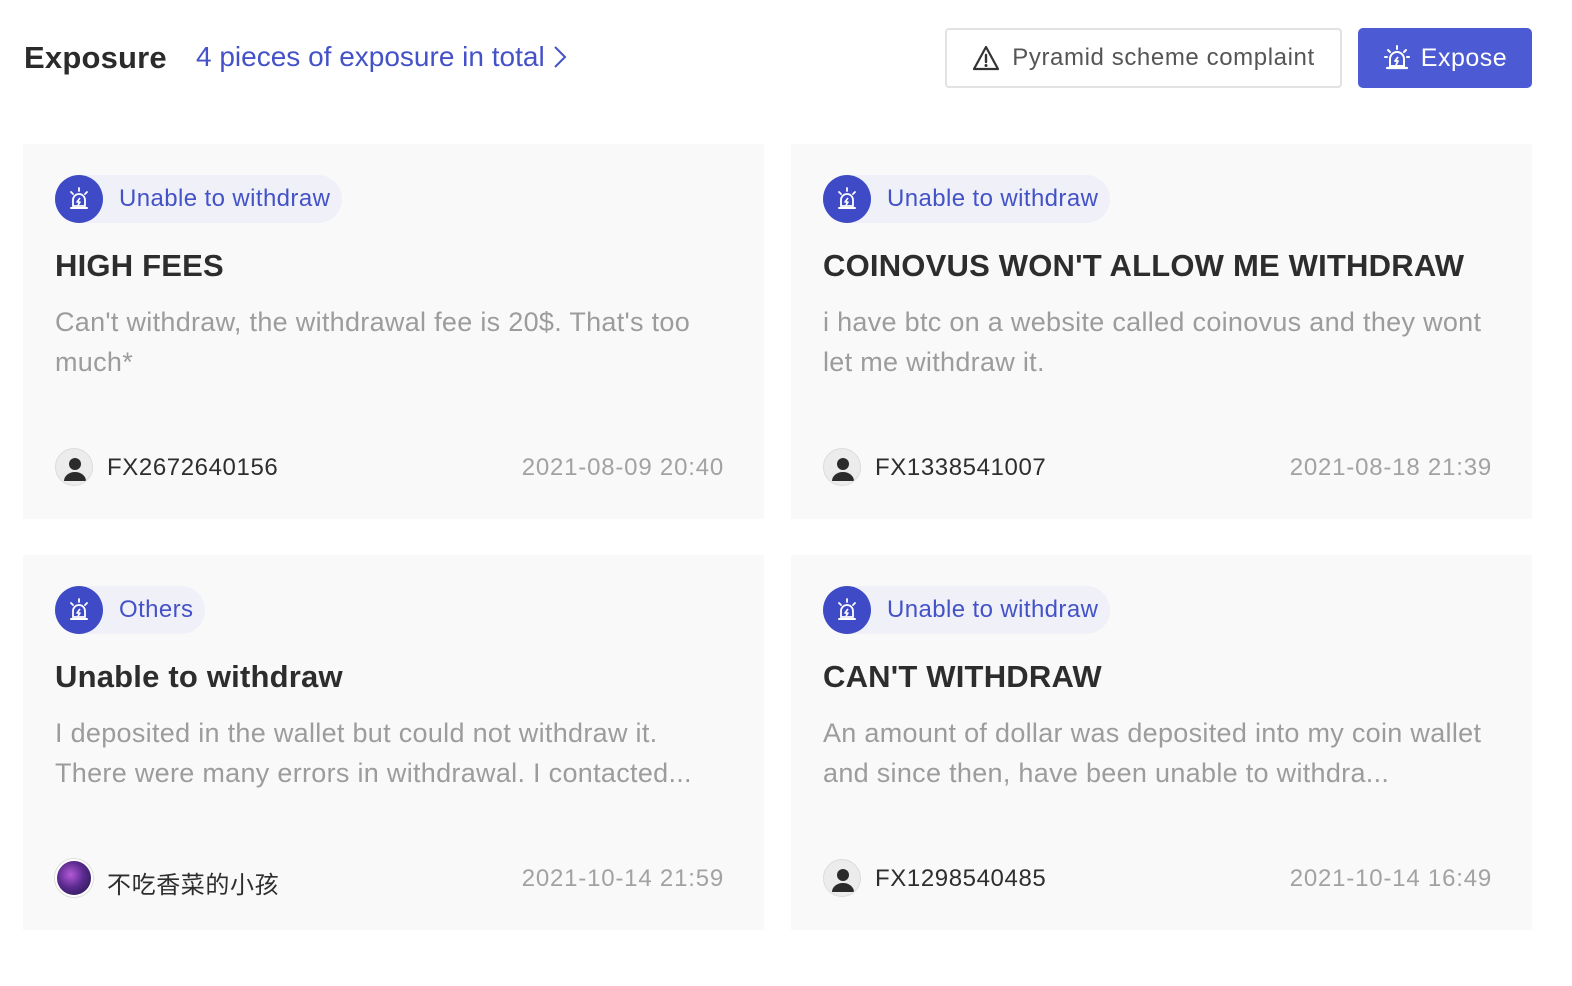 Image resolution: width=1572 pixels, height=986 pixels. I want to click on exposure-count-label: 4 pieces of exposure in total, so click(370, 56).